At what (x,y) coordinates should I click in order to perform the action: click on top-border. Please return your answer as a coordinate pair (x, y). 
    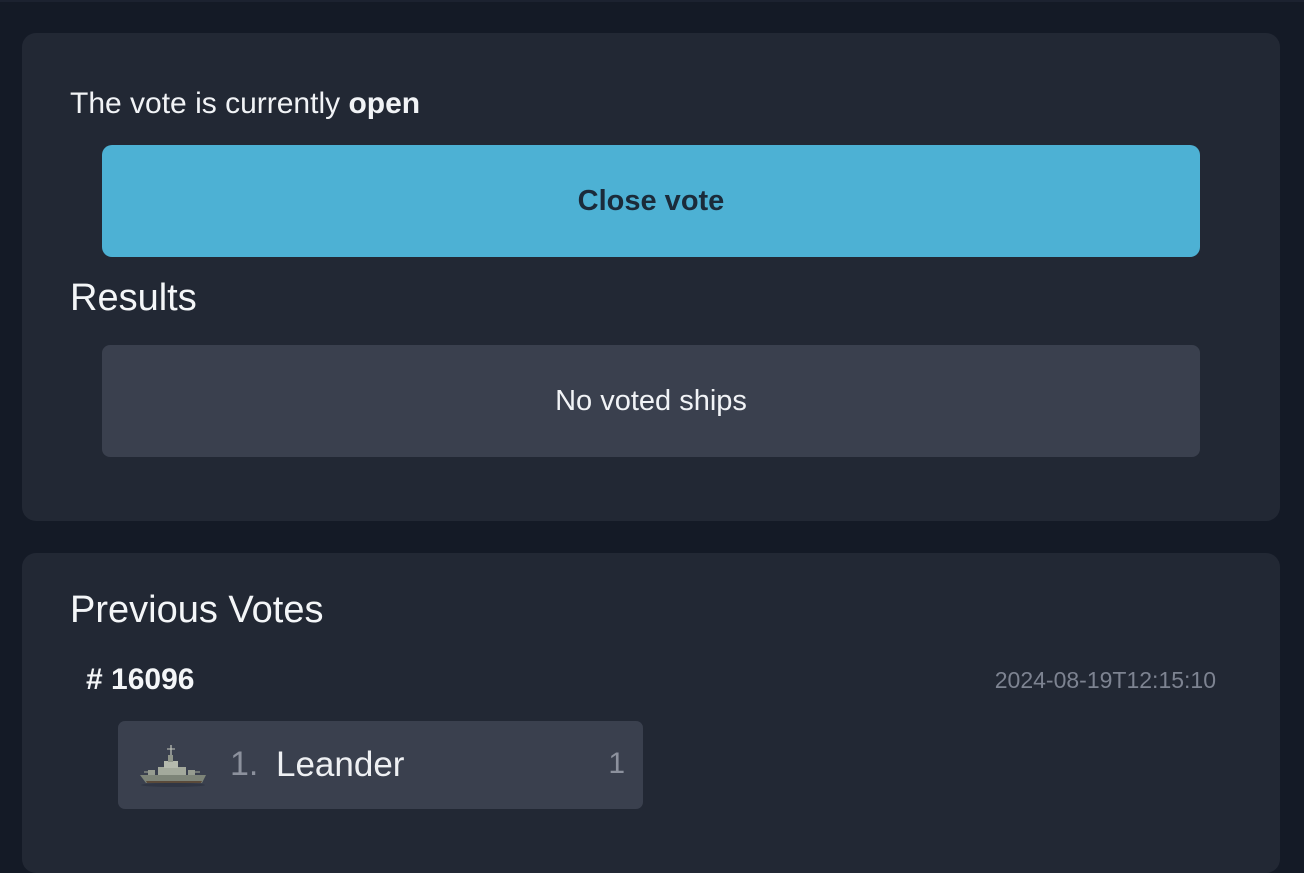
    Looking at the image, I should click on (652, 1).